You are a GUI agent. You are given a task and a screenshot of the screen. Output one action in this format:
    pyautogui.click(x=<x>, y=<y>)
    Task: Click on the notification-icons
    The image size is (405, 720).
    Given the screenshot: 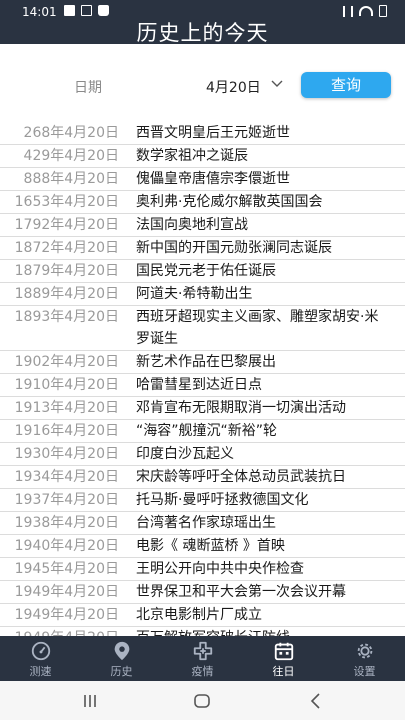 What is the action you would take?
    pyautogui.click(x=86, y=10)
    